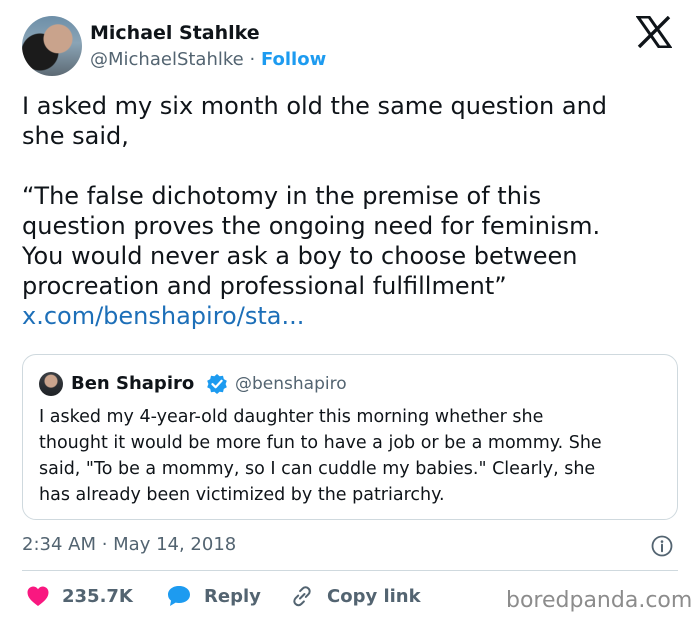 Image resolution: width=700 pixels, height=623 pixels. I want to click on heart-icon, so click(38, 596).